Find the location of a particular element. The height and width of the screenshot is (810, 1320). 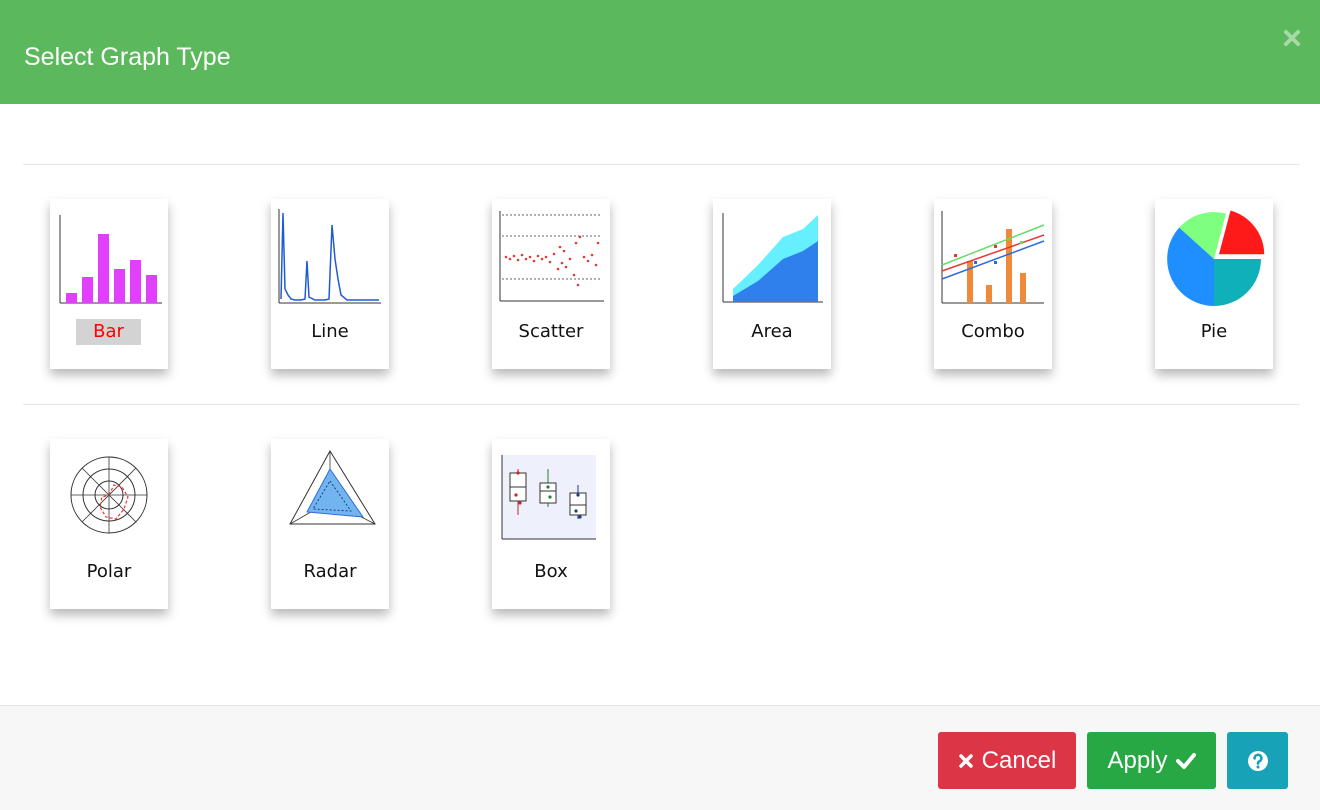

graph-card-label: Area is located at coordinates (772, 331).